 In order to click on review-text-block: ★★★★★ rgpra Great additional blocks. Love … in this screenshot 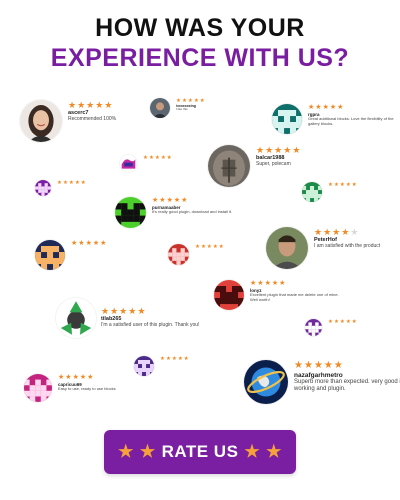, I will do `click(354, 115)`.